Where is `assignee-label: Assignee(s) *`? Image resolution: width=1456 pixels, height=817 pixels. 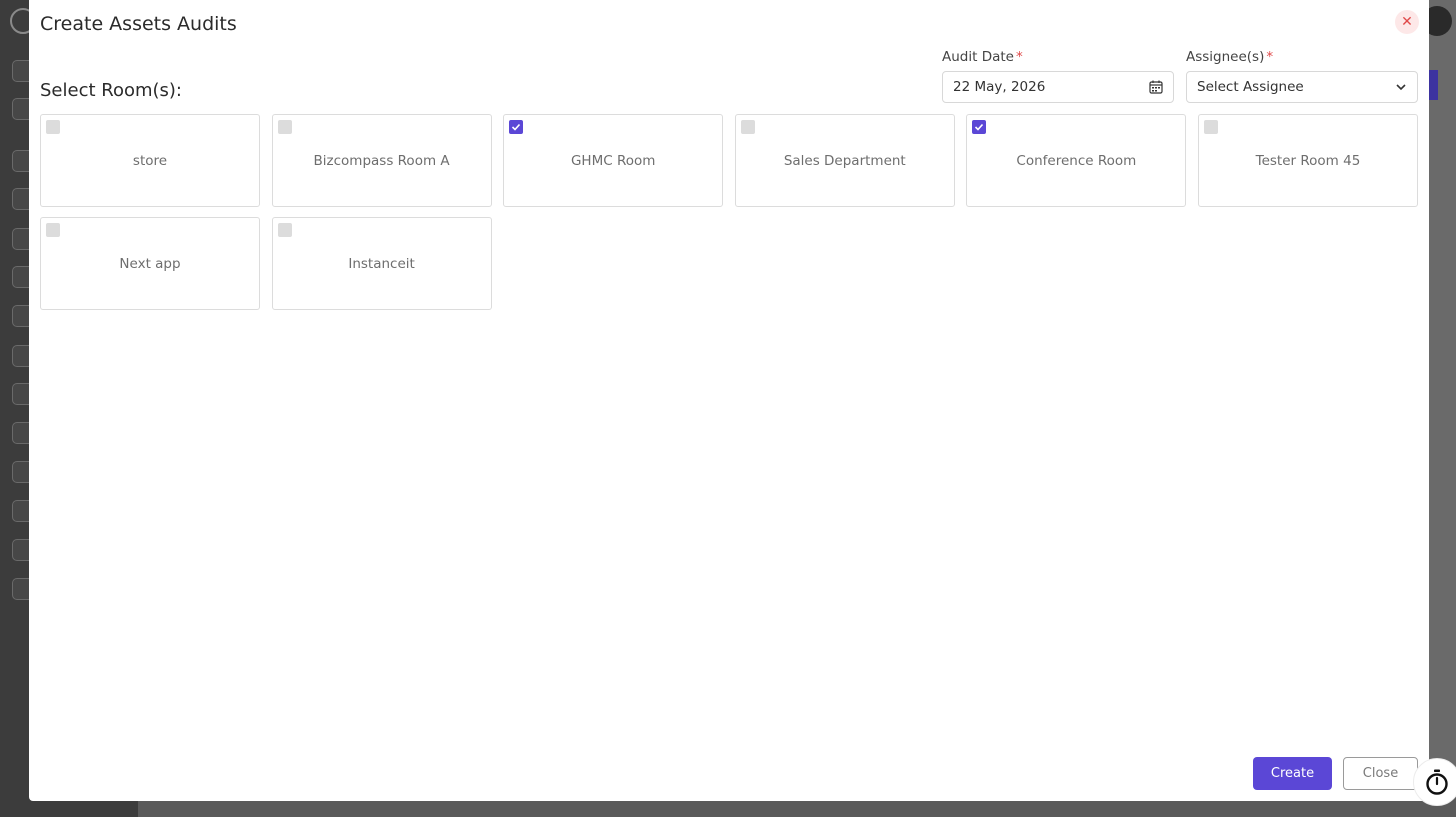
assignee-label: Assignee(s) * is located at coordinates (1230, 57).